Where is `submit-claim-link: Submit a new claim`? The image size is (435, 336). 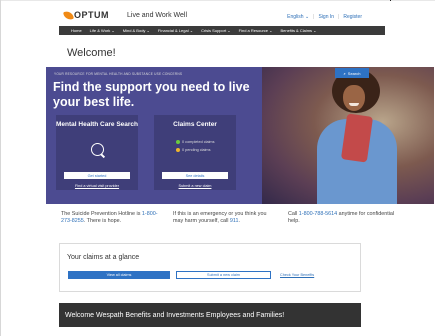
submit-claim-link: Submit a new claim is located at coordinates (195, 186).